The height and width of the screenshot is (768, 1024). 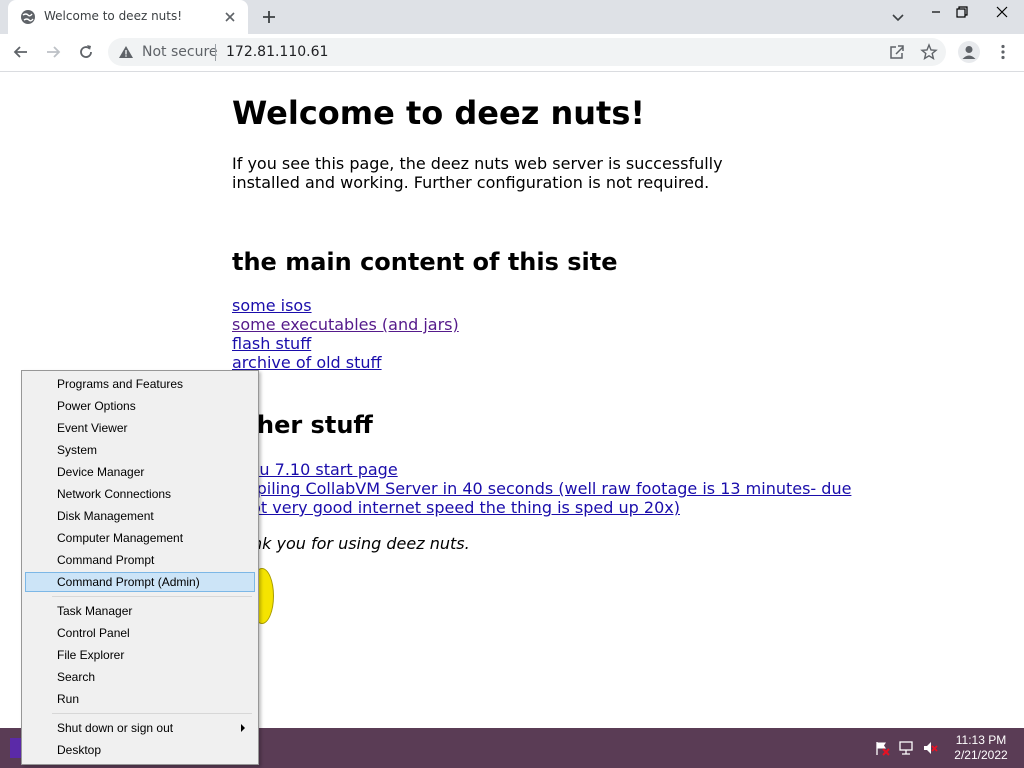 I want to click on browser-toolbar: Not secure 172.81.110.61, so click(x=512, y=53).